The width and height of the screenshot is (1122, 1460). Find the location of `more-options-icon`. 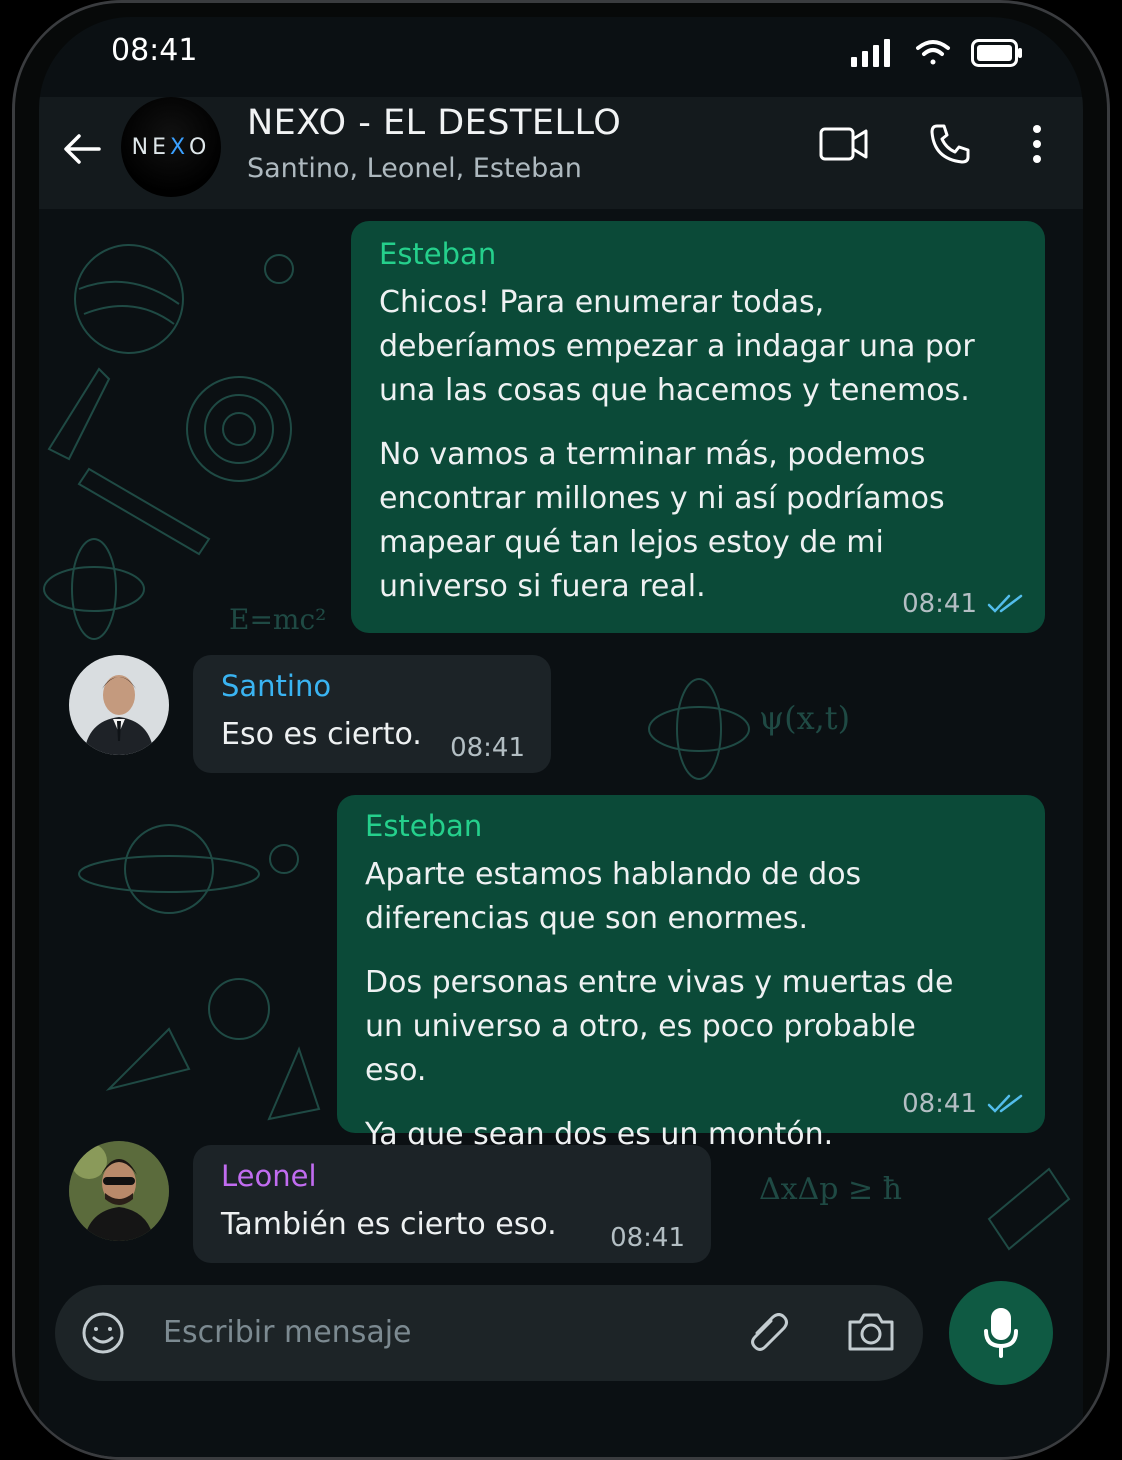

more-options-icon is located at coordinates (1037, 144).